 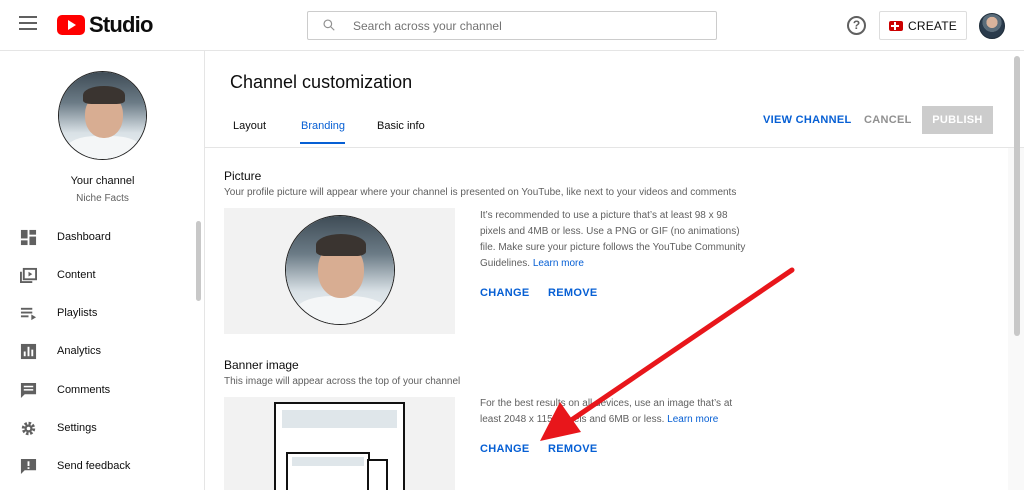 I want to click on banner-learn-more-link: Learn more, so click(x=692, y=419).